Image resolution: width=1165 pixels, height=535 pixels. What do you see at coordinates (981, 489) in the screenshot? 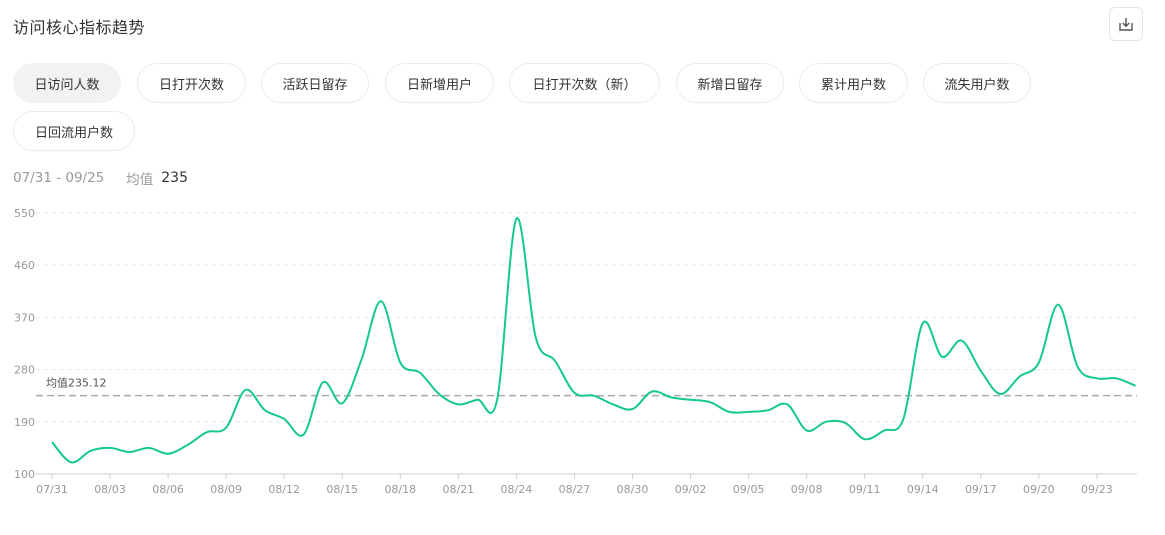
I see `x-tick-label: 09/17` at bounding box center [981, 489].